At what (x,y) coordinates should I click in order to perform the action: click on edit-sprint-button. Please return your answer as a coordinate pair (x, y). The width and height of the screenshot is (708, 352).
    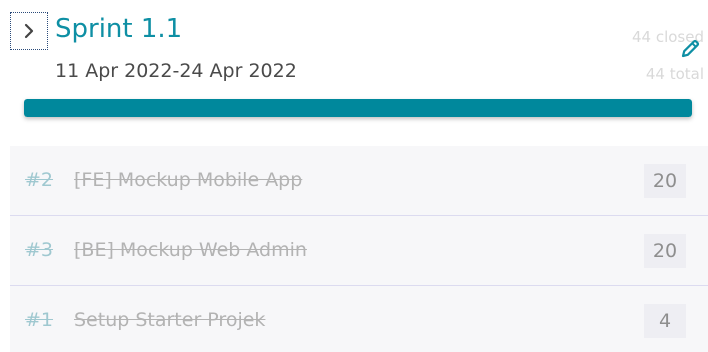
    Looking at the image, I should click on (690, 51).